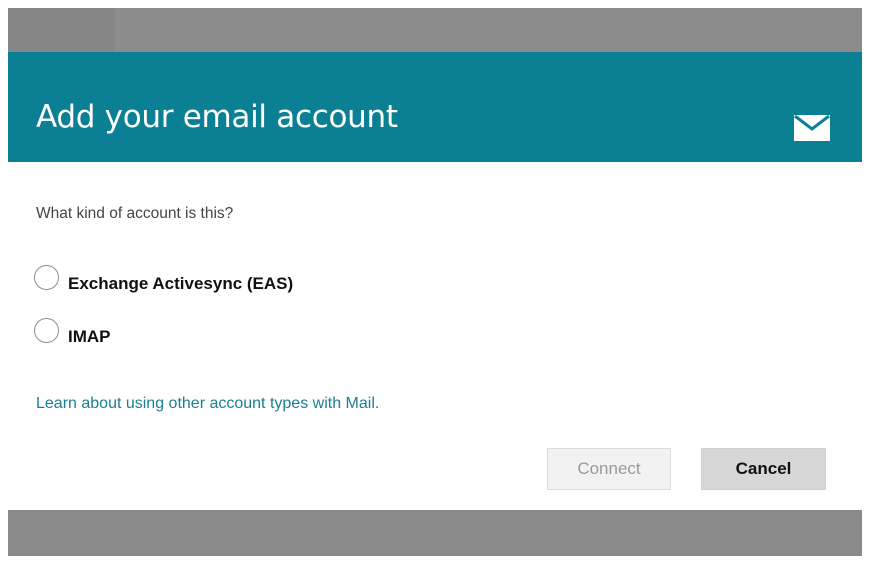  What do you see at coordinates (181, 283) in the screenshot?
I see `option-label: Exchange Activesync (EAS)` at bounding box center [181, 283].